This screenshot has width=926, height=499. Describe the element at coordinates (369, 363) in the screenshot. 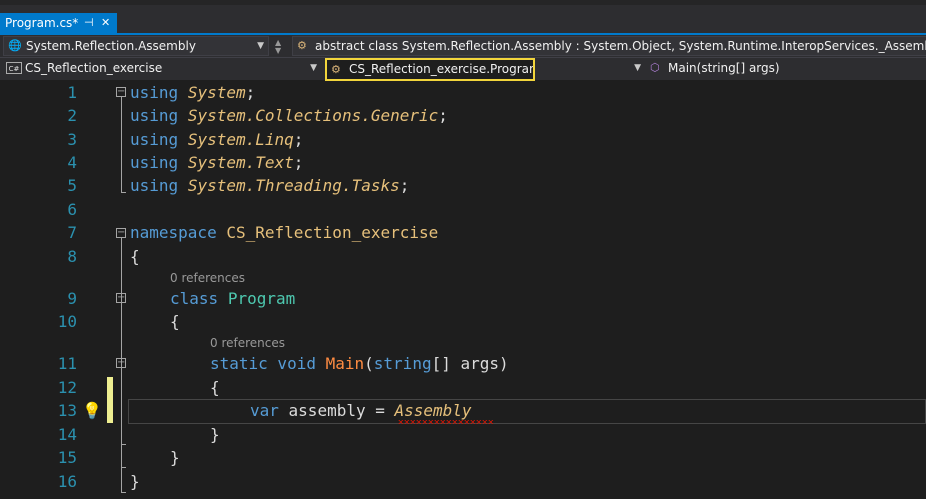

I see `punct: (` at that location.